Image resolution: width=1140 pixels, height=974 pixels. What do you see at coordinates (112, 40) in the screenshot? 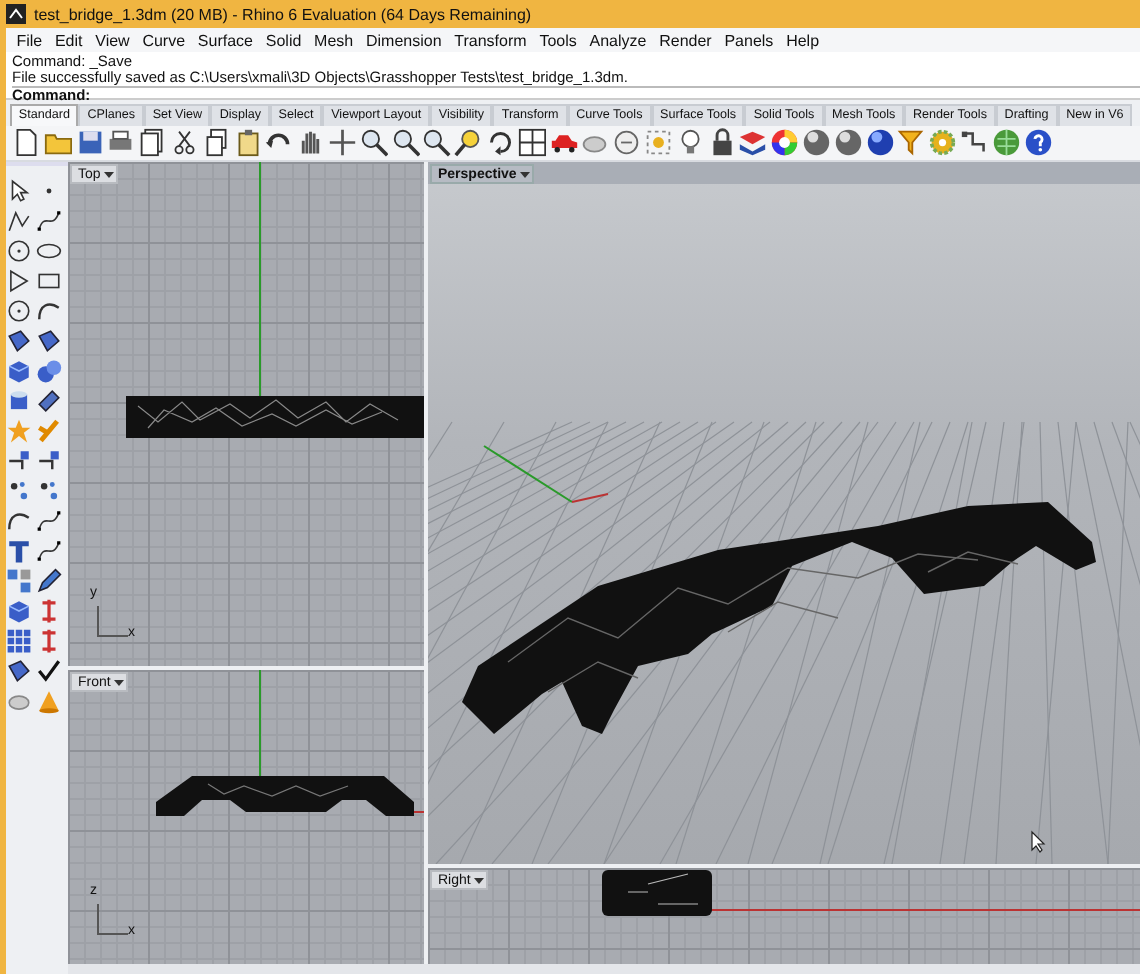
I see `menu-item: View` at bounding box center [112, 40].